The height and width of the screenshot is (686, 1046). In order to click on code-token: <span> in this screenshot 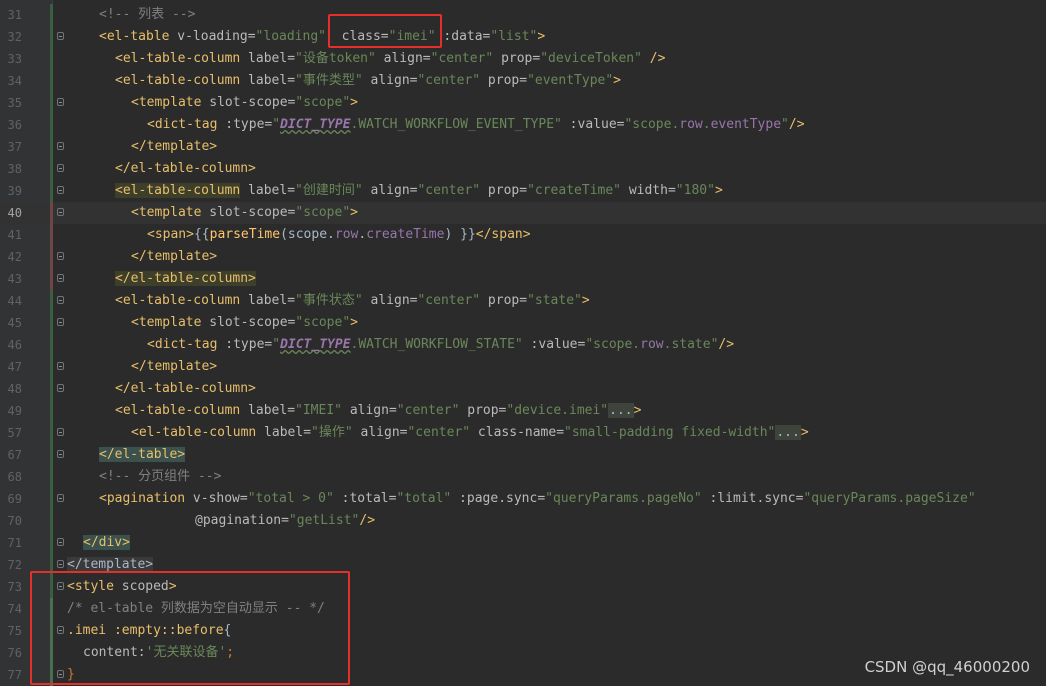, I will do `click(170, 234)`.